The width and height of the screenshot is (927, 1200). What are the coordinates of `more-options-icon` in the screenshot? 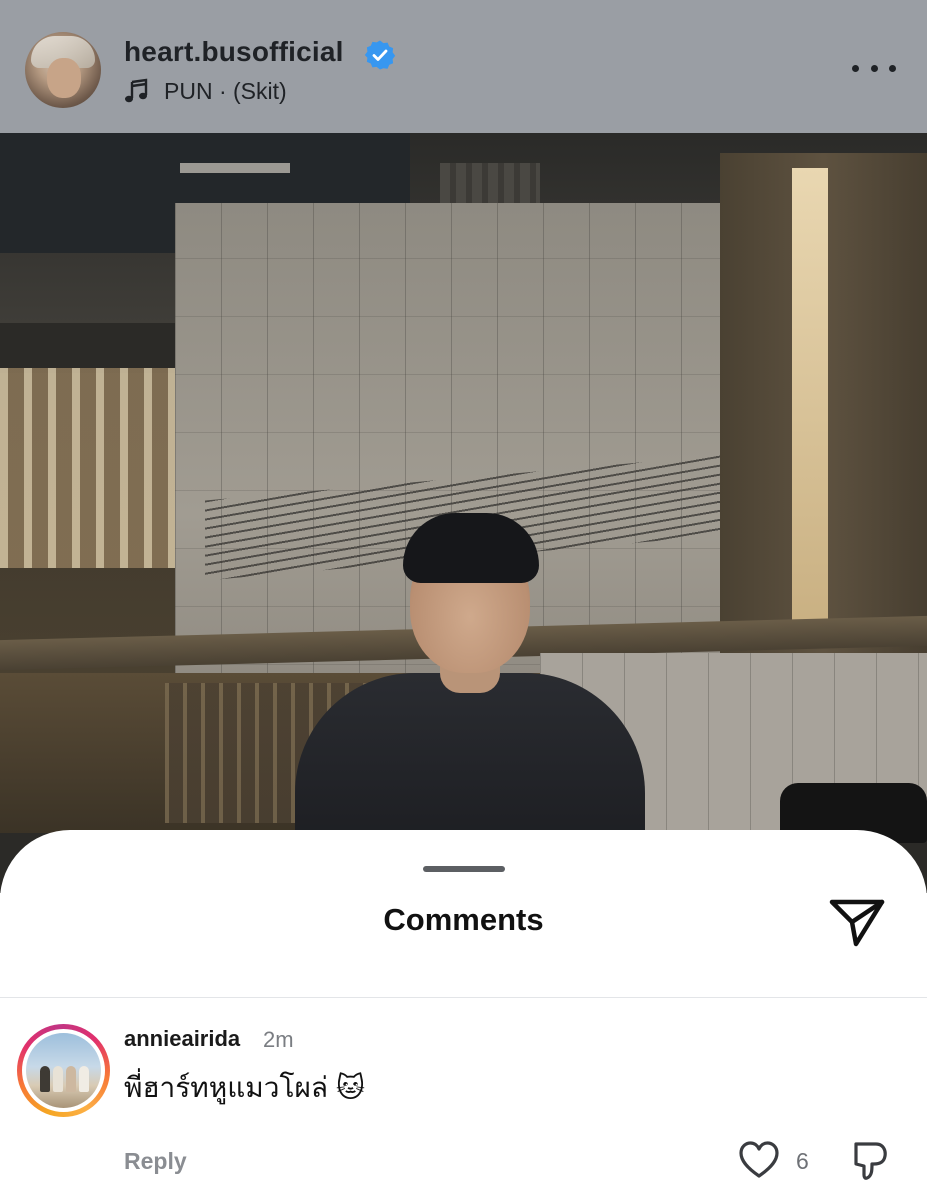 It's located at (874, 68).